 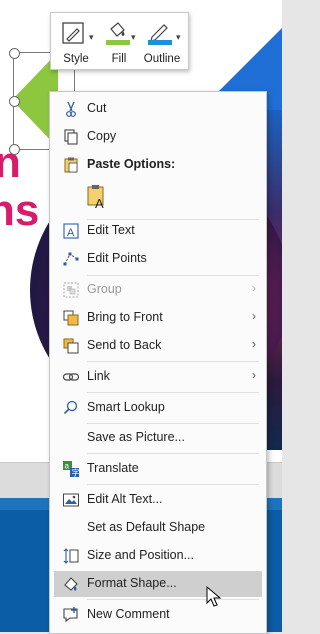 I want to click on menu-item-label: Link, so click(x=98, y=376).